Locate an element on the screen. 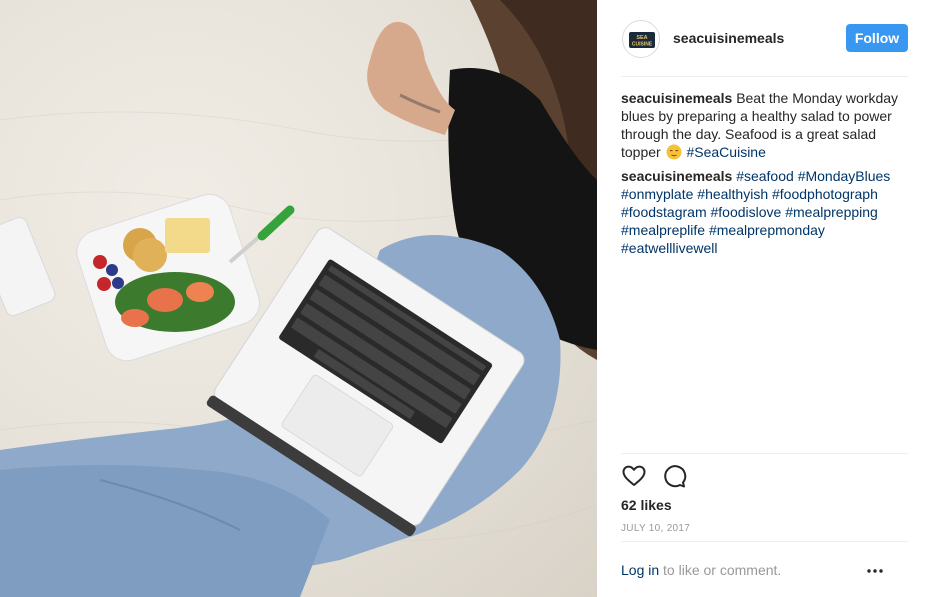 Image resolution: width=932 pixels, height=597 pixels. hashtag-link: #mealpreplife is located at coordinates (663, 230).